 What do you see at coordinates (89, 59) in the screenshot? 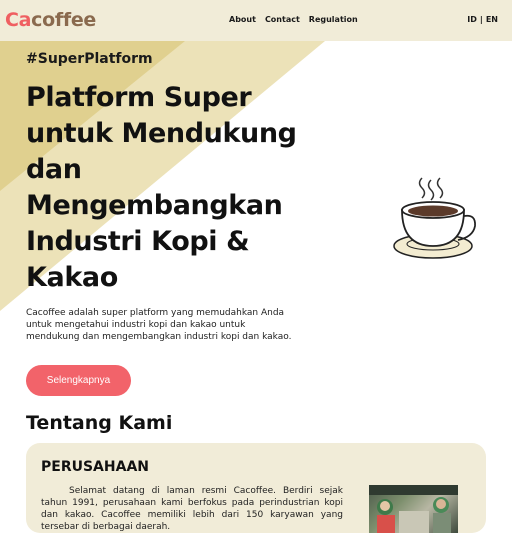
I see `hero-hashtag: #SuperPlatform` at bounding box center [89, 59].